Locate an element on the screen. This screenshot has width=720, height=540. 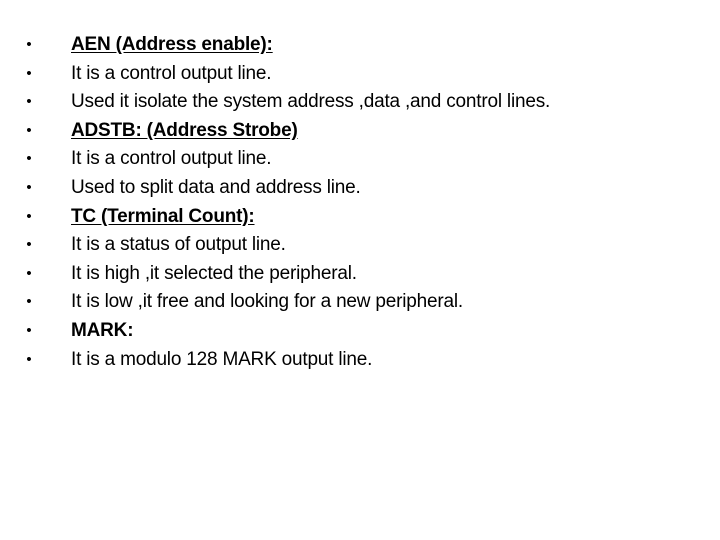
list-item: • It is high ,it selected the peripheral. is located at coordinates (367, 274).